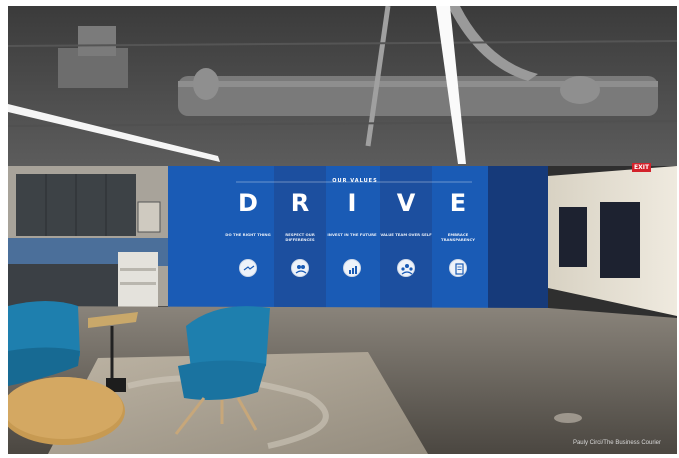 This screenshot has width=679, height=458. I want to click on photo-credit: Pauly Circi/The Business Courier, so click(616, 443).